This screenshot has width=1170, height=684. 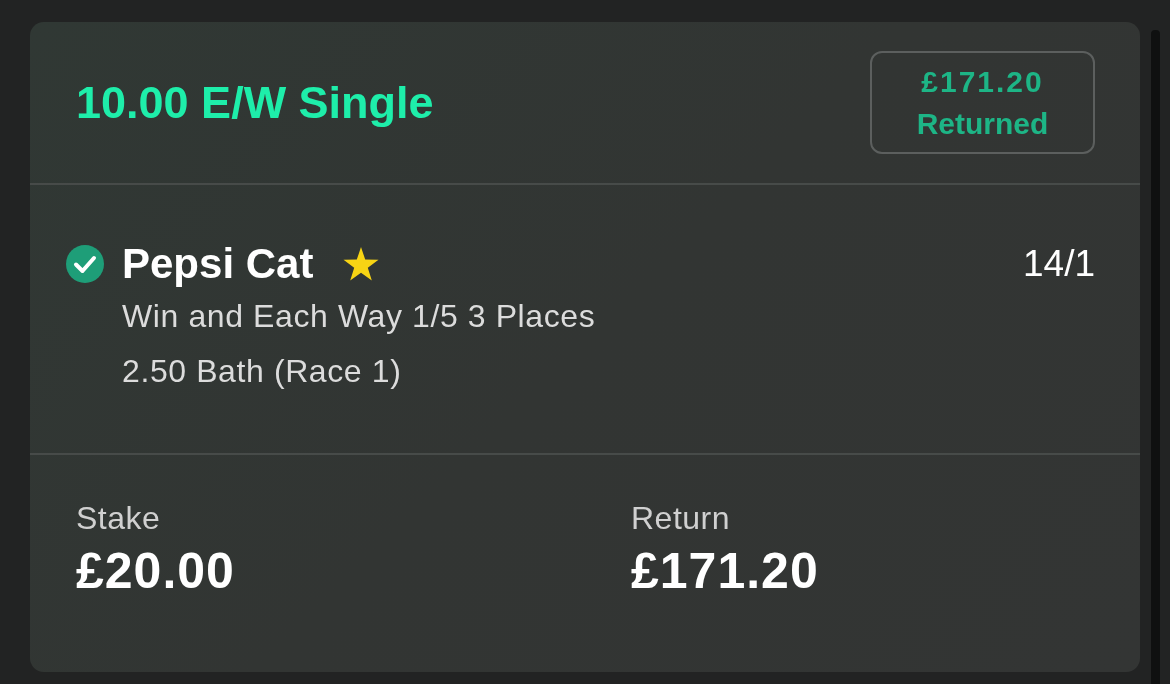 I want to click on summary-label: Stake, so click(x=119, y=518).